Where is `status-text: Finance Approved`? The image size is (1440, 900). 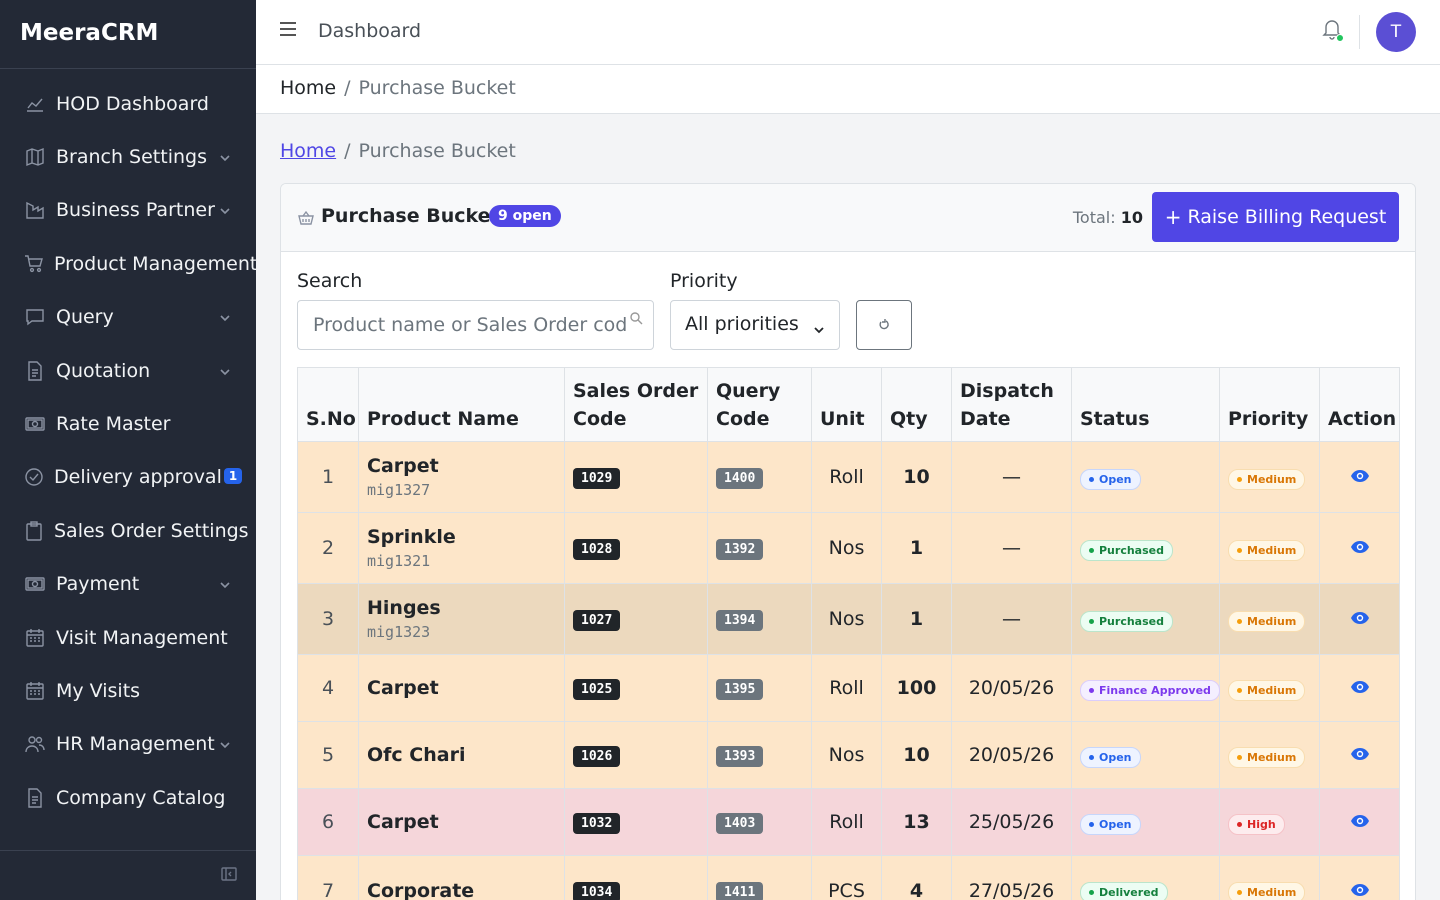 status-text: Finance Approved is located at coordinates (1155, 690).